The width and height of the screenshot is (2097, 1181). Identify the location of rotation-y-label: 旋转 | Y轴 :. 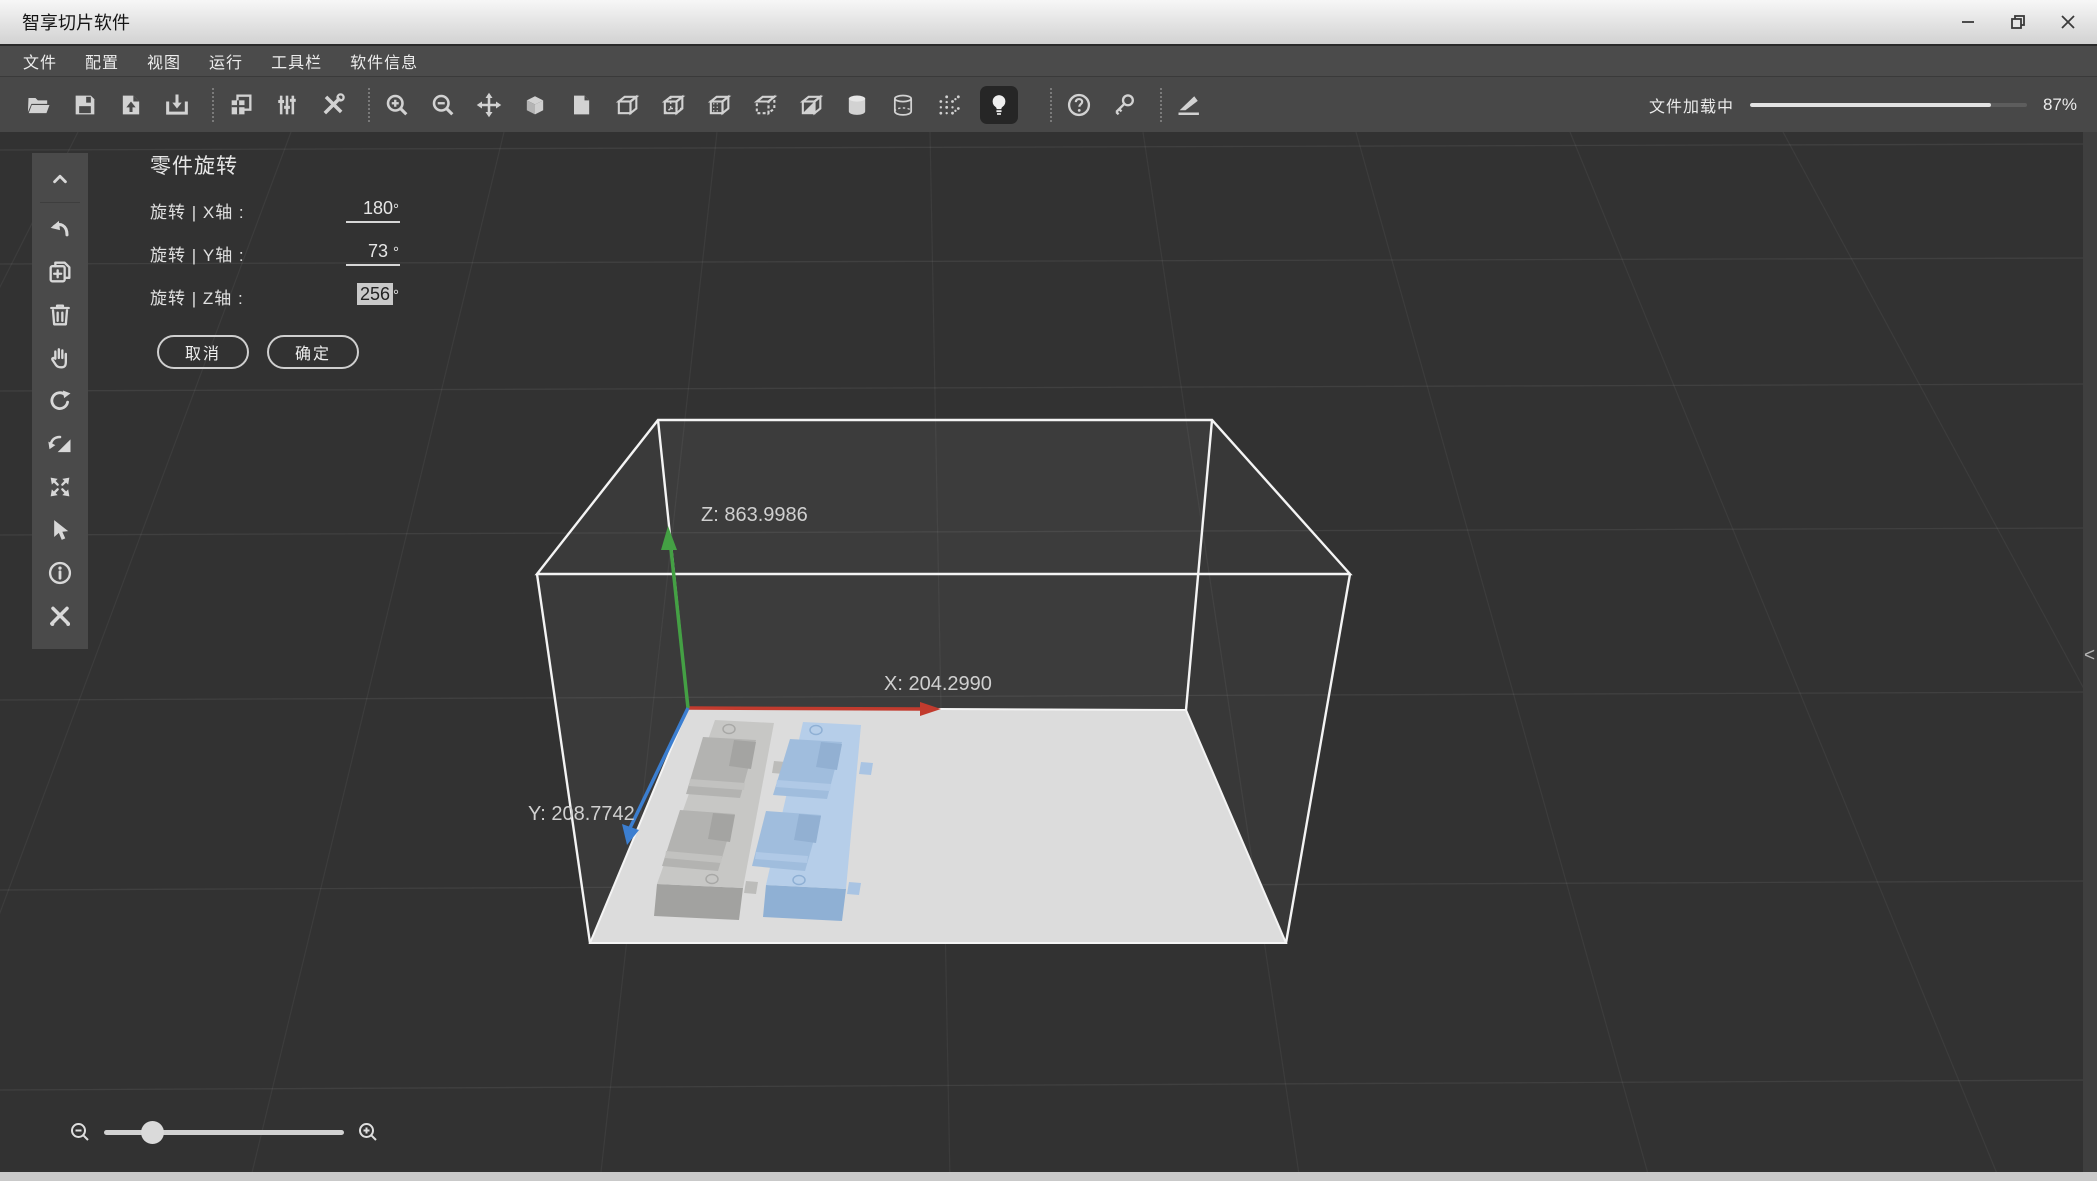
(197, 255).